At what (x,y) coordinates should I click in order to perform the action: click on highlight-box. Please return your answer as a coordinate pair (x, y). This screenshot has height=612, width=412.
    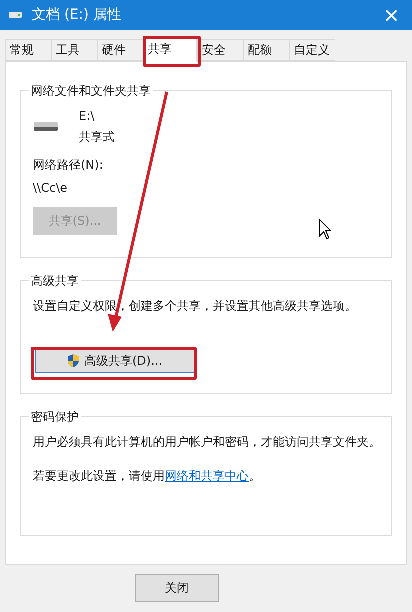
    Looking at the image, I should click on (172, 51).